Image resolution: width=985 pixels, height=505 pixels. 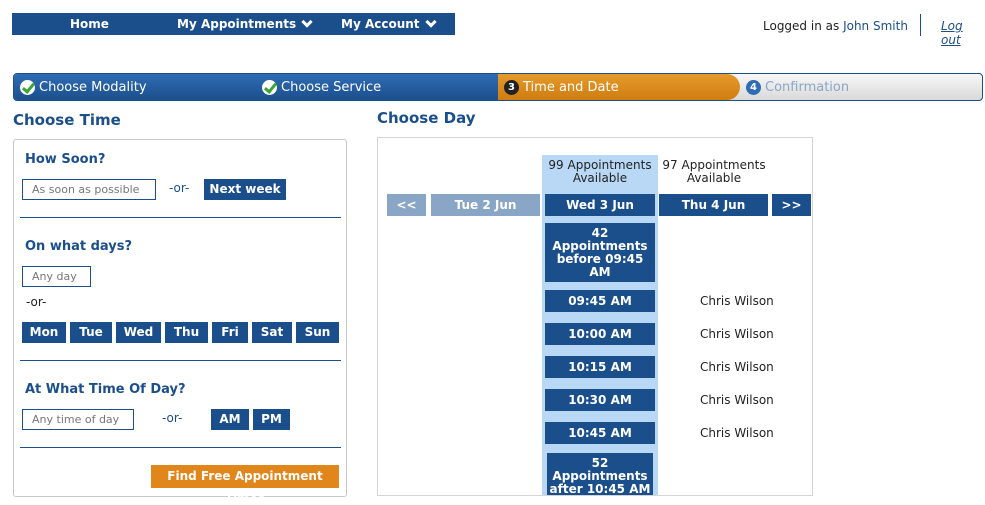 I want to click on step-label: Choose Modality, so click(x=93, y=87).